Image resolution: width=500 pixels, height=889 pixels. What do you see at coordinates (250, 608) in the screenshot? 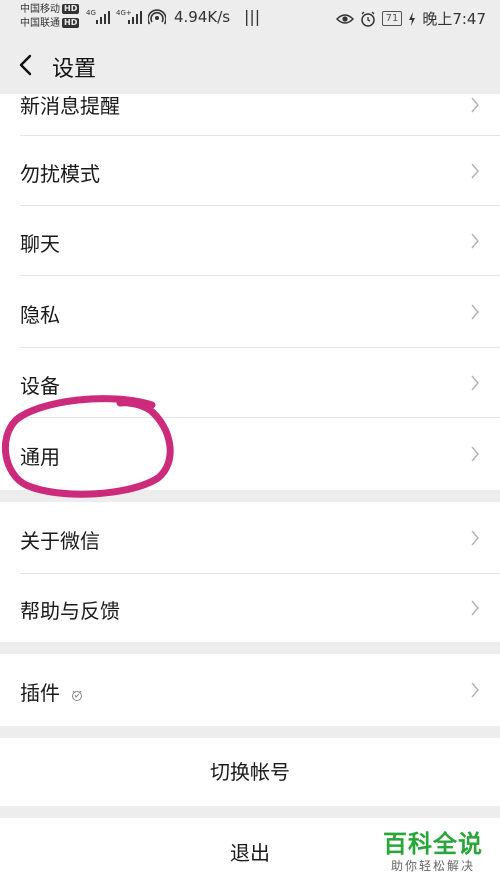
I see `settings-item-help-feedback: 帮助与反馈` at bounding box center [250, 608].